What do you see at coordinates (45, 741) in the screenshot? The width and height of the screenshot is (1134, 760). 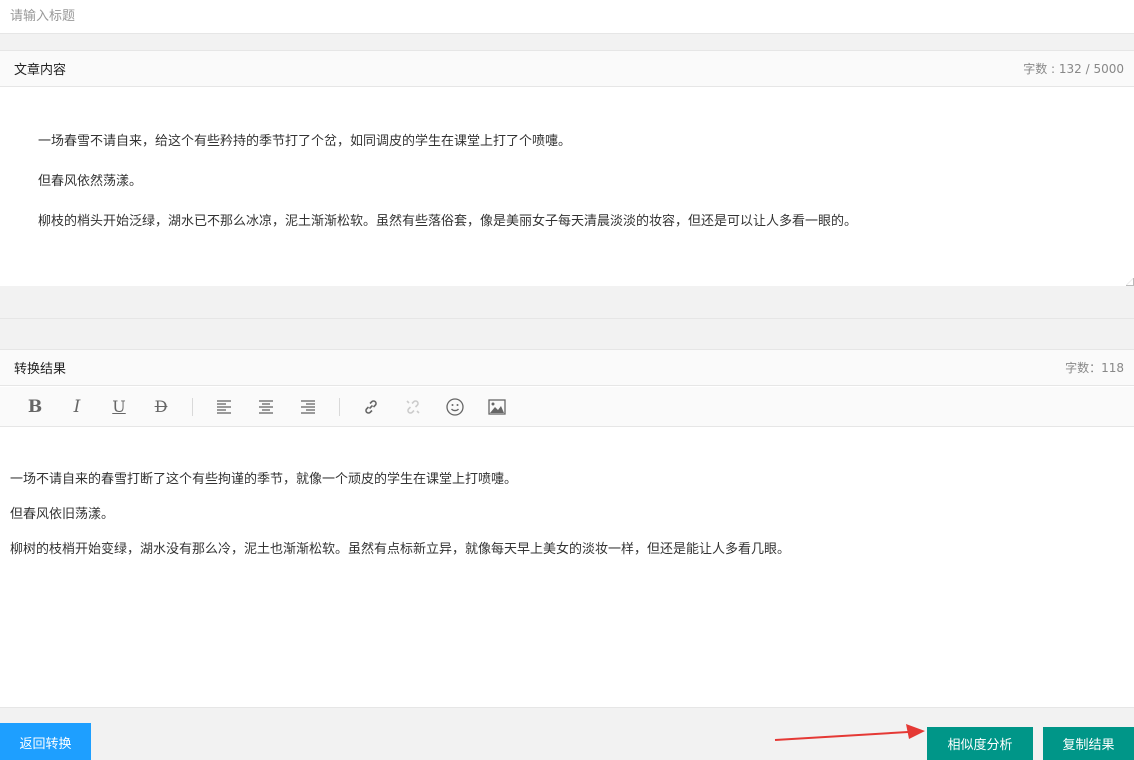 I see `back-convert-button: 返回转换` at bounding box center [45, 741].